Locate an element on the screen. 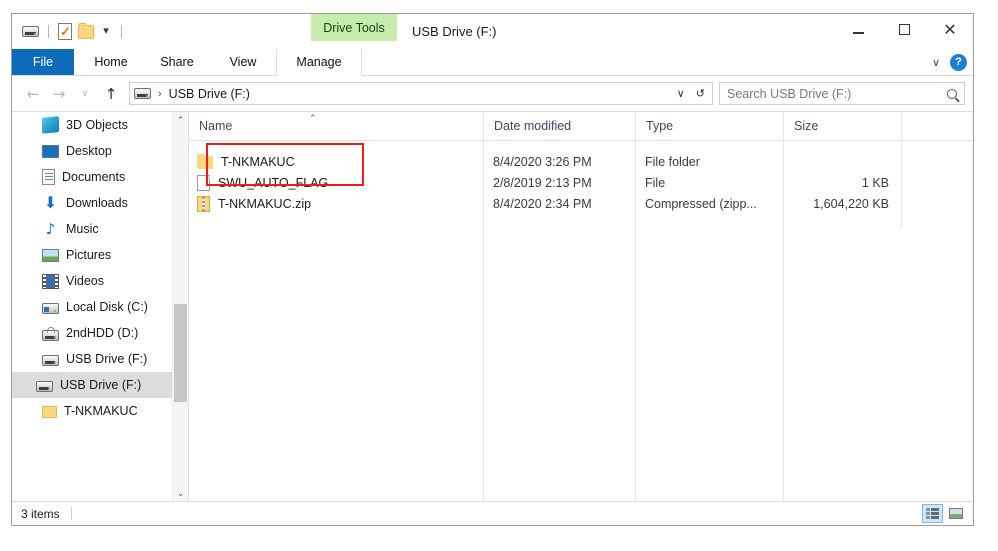  up-button-icon: ↑ is located at coordinates (111, 94).